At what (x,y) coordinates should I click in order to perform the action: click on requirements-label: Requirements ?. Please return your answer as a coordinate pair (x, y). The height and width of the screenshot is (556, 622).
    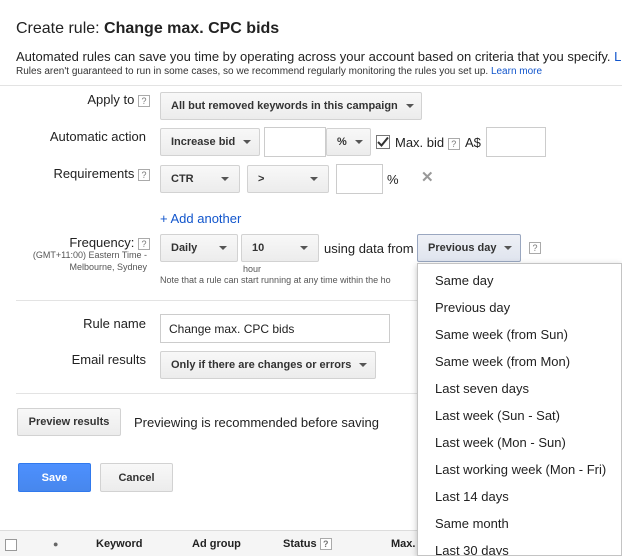
    Looking at the image, I should click on (75, 173).